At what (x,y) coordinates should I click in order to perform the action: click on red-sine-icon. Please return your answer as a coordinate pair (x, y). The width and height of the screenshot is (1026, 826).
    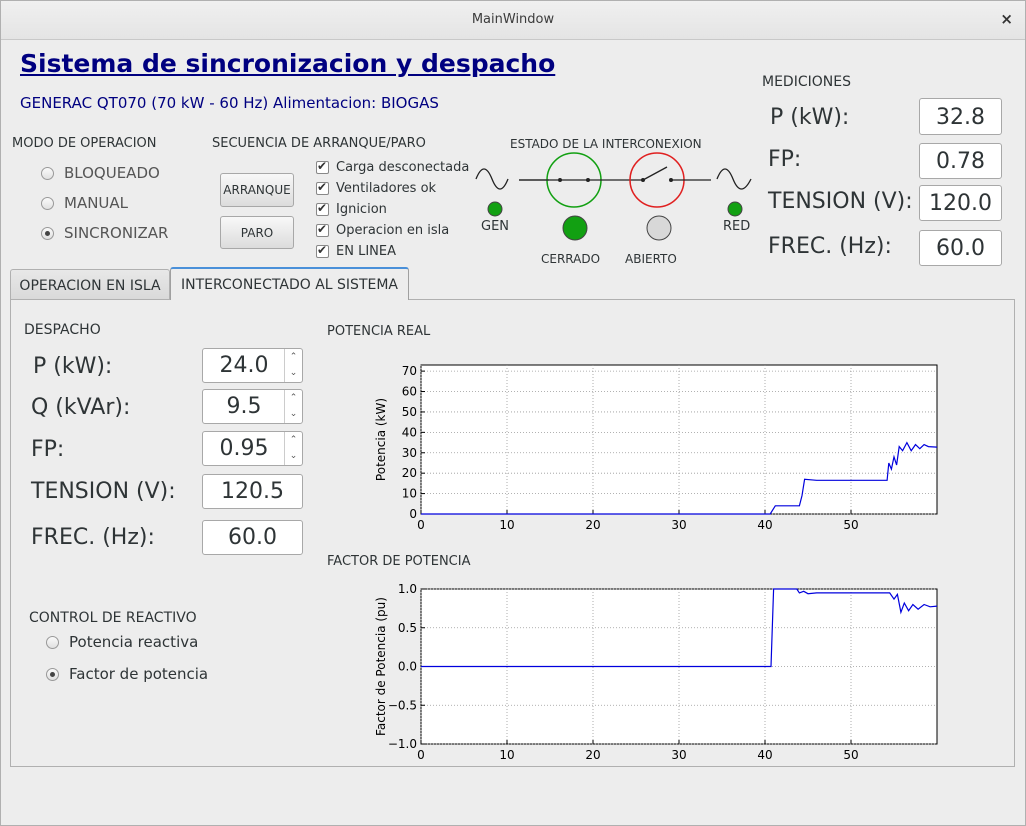
    Looking at the image, I should click on (734, 179).